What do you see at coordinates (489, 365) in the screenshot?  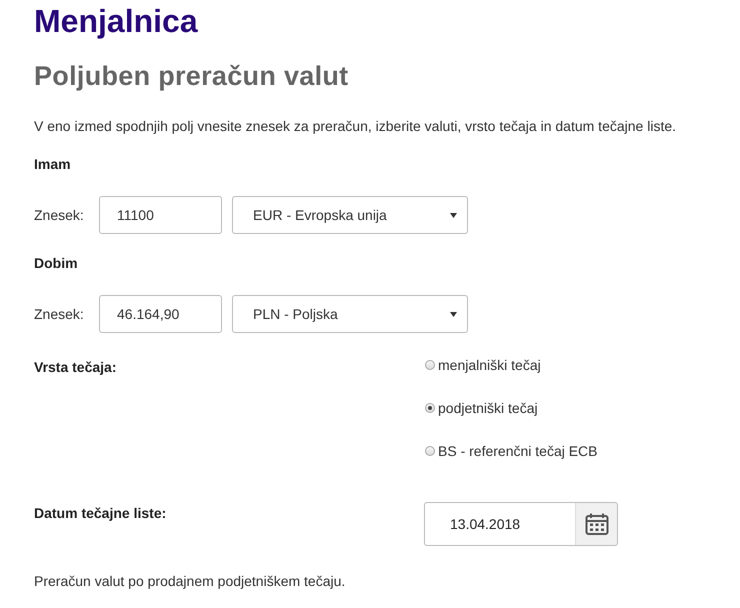 I see `option-label: menjalniški tečaj` at bounding box center [489, 365].